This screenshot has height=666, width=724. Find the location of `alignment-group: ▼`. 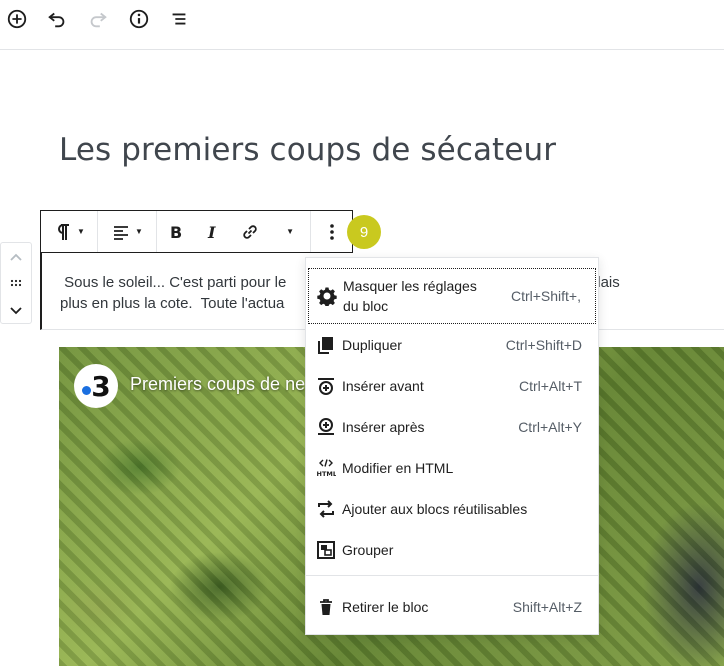

alignment-group: ▼ is located at coordinates (127, 231).